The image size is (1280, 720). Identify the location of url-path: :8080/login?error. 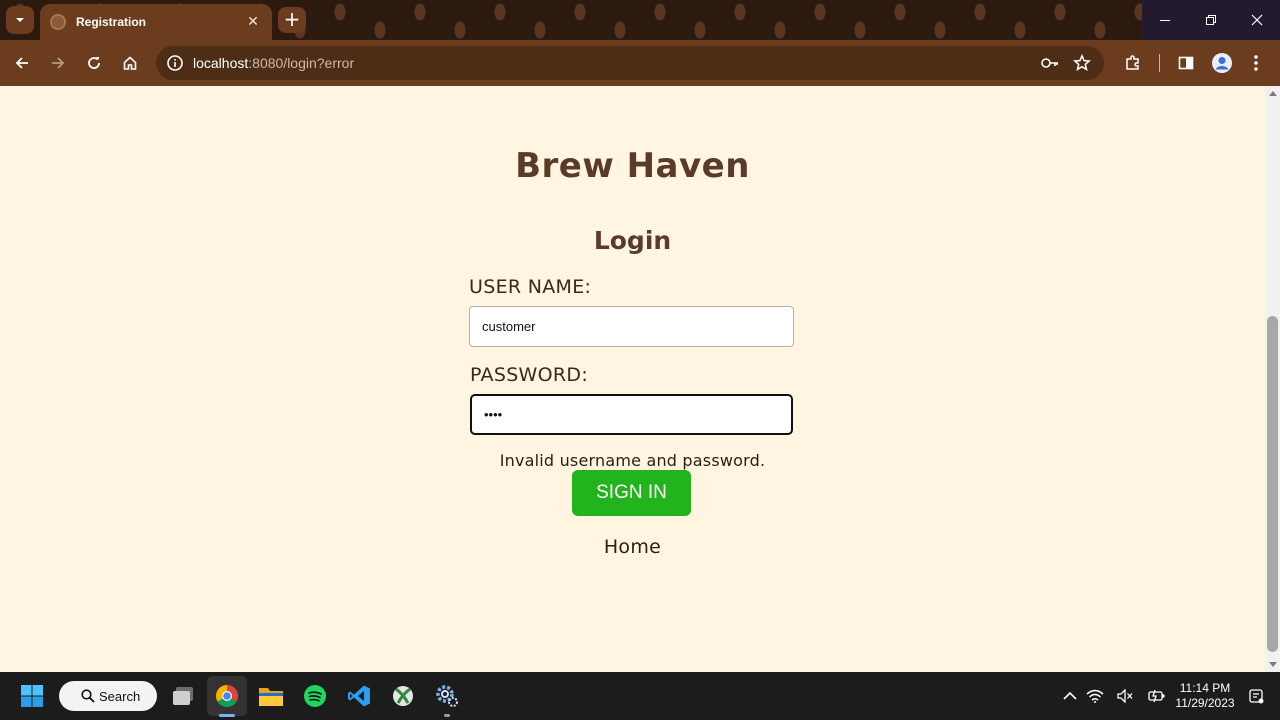
(301, 63).